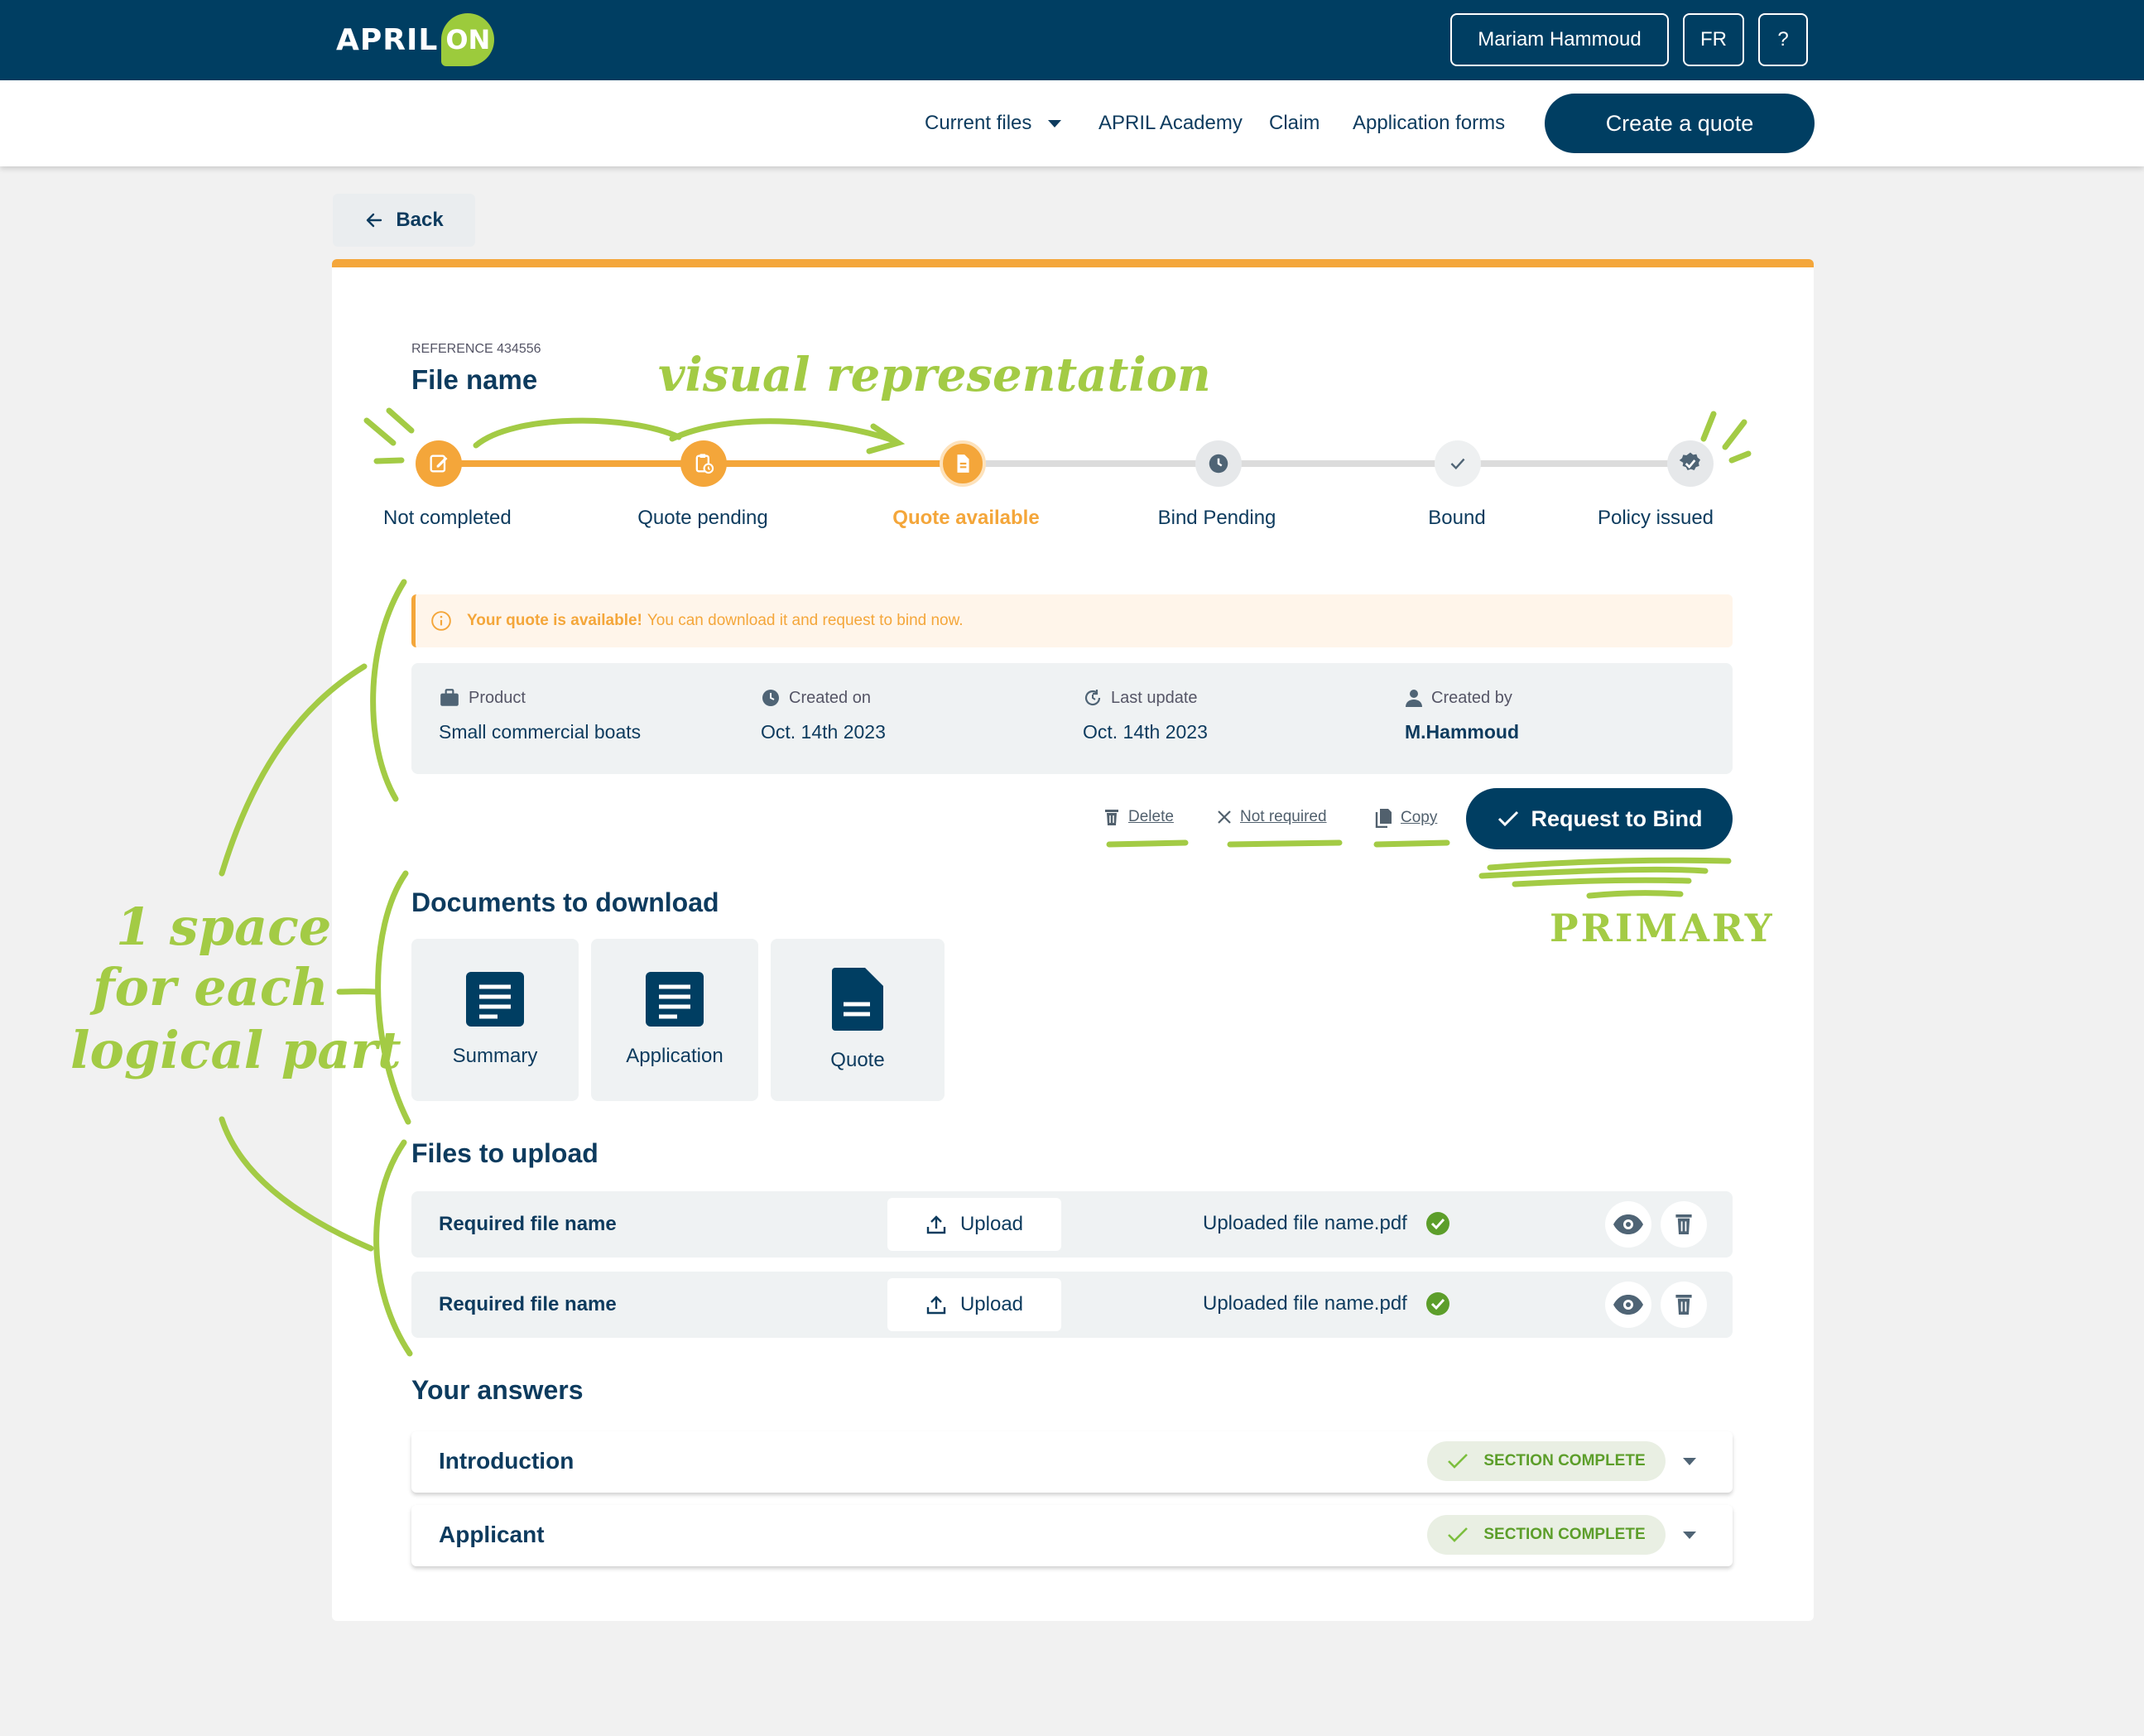  I want to click on april-on-logo: APRIL ON, so click(415, 40).